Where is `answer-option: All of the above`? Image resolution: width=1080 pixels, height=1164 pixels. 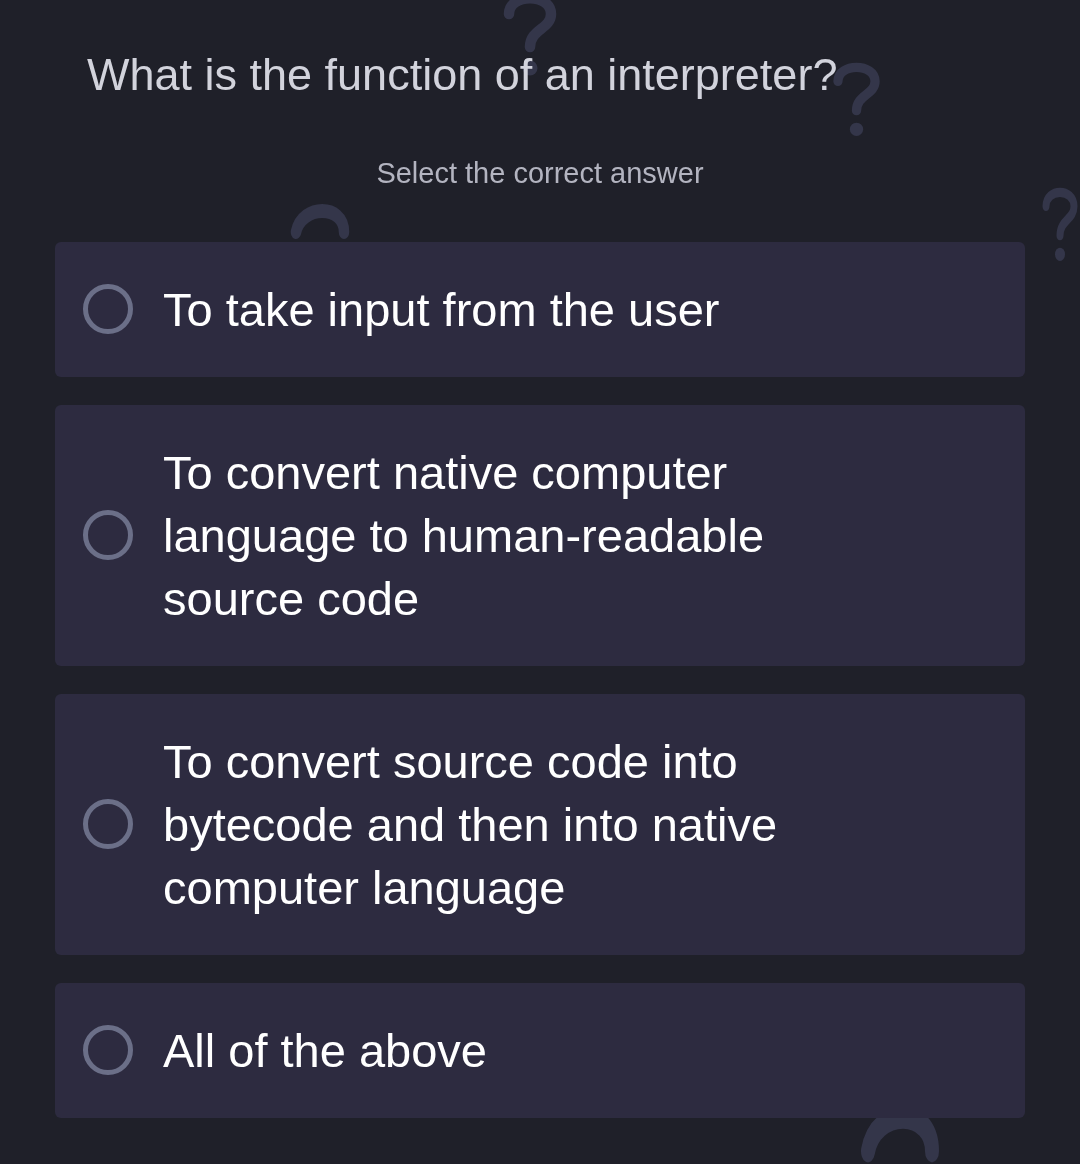
answer-option: All of the above is located at coordinates (540, 1050).